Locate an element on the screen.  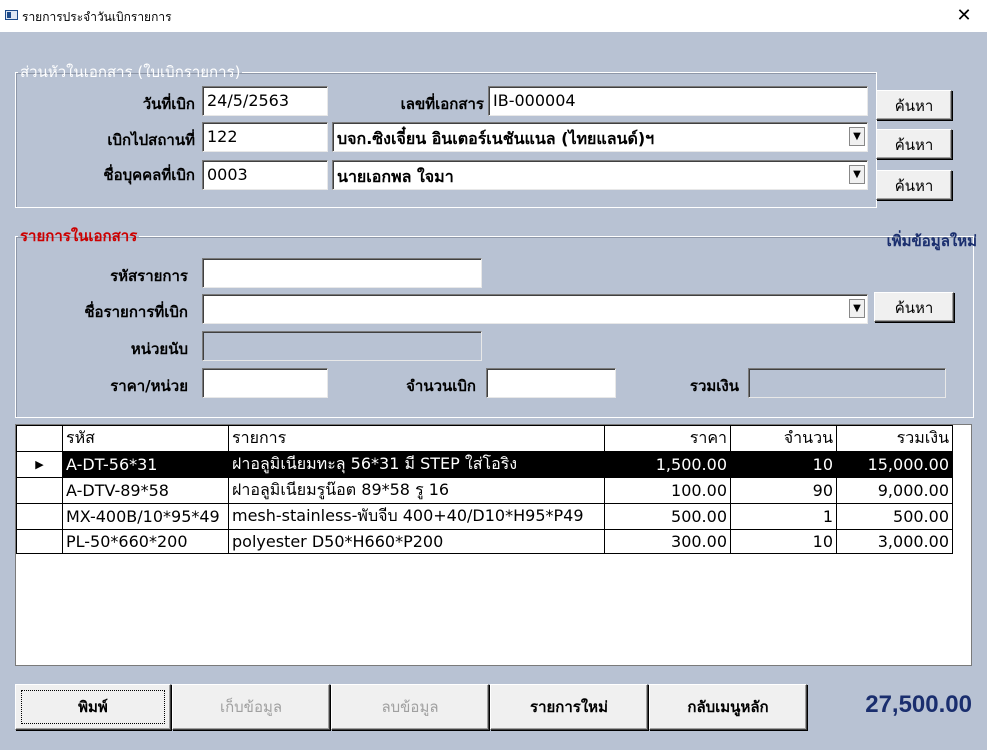
item-code-field is located at coordinates (342, 273).